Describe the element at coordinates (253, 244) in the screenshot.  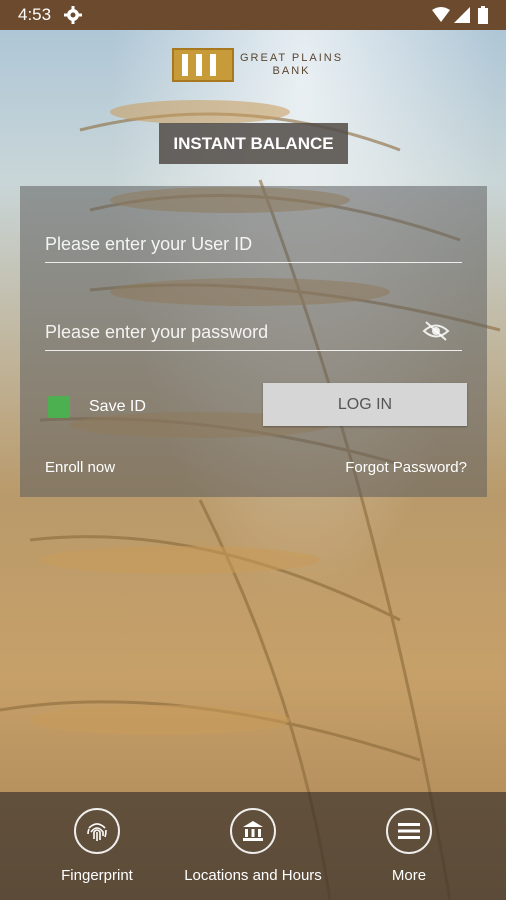
I see `user-id-input: Please enter your User ID` at that location.